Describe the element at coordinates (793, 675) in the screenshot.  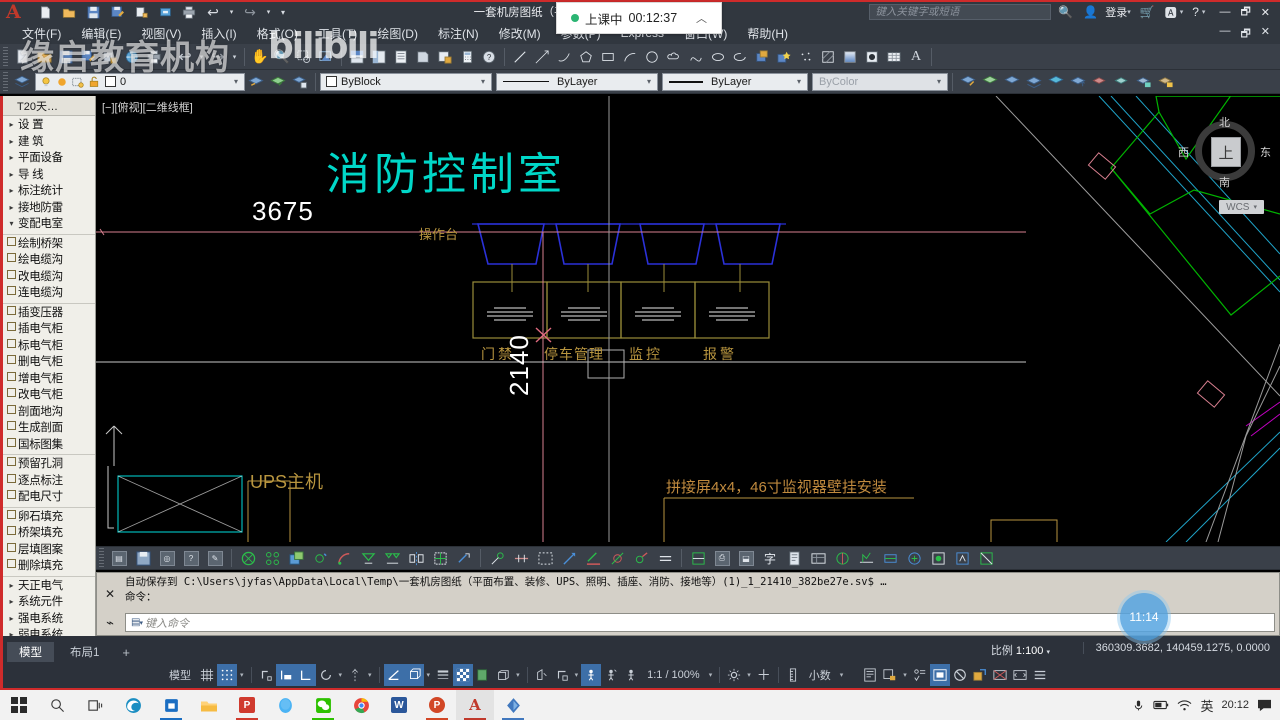
I see `units-icon` at that location.